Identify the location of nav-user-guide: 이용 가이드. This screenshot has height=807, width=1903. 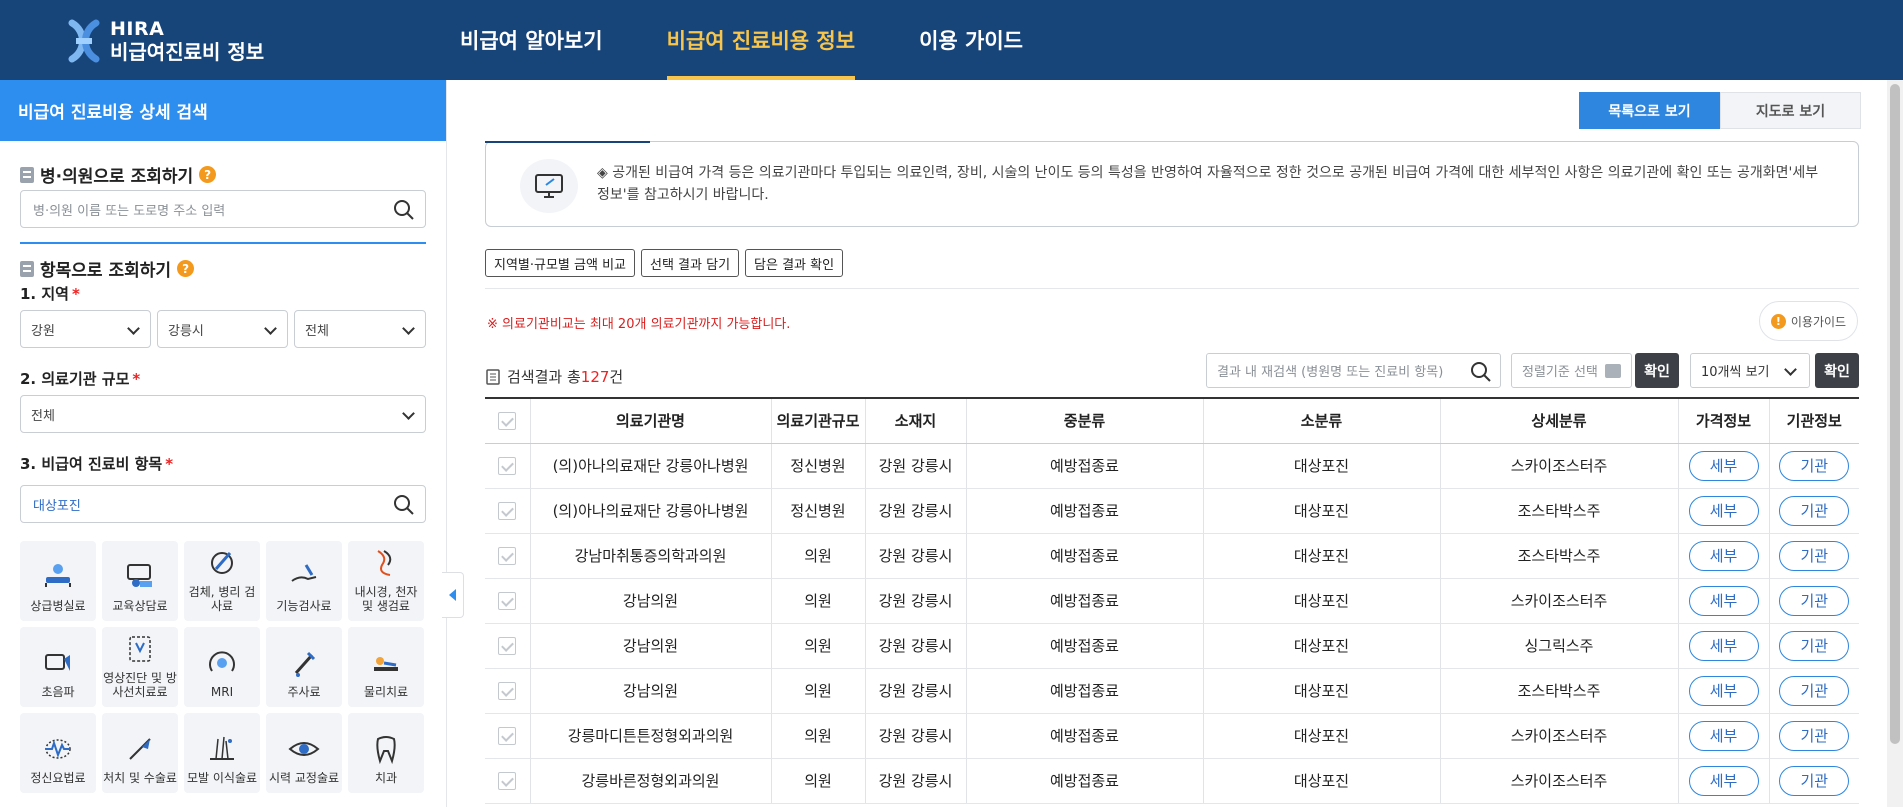
(971, 40).